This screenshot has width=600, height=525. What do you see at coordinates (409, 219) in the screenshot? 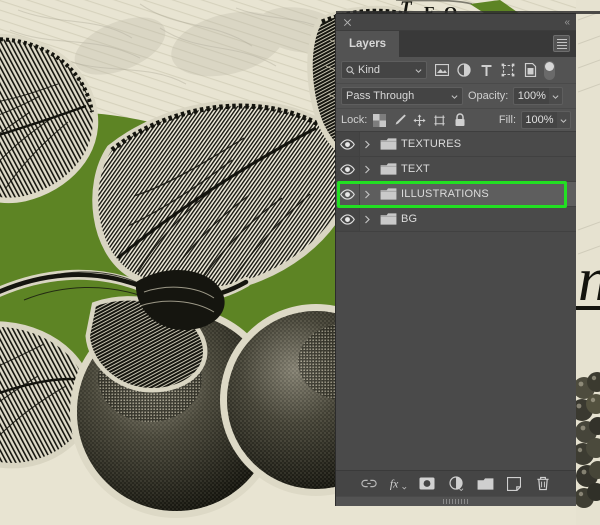
I see `layer-name-label: BG` at bounding box center [409, 219].